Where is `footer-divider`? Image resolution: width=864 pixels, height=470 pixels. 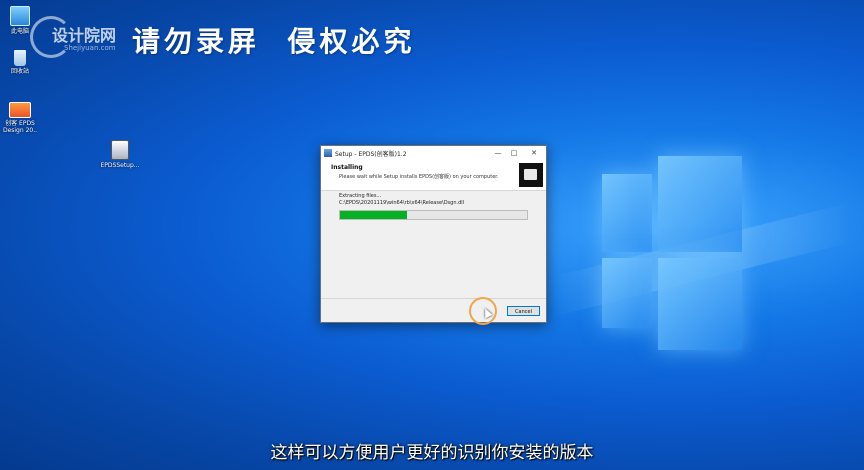 footer-divider is located at coordinates (433, 298).